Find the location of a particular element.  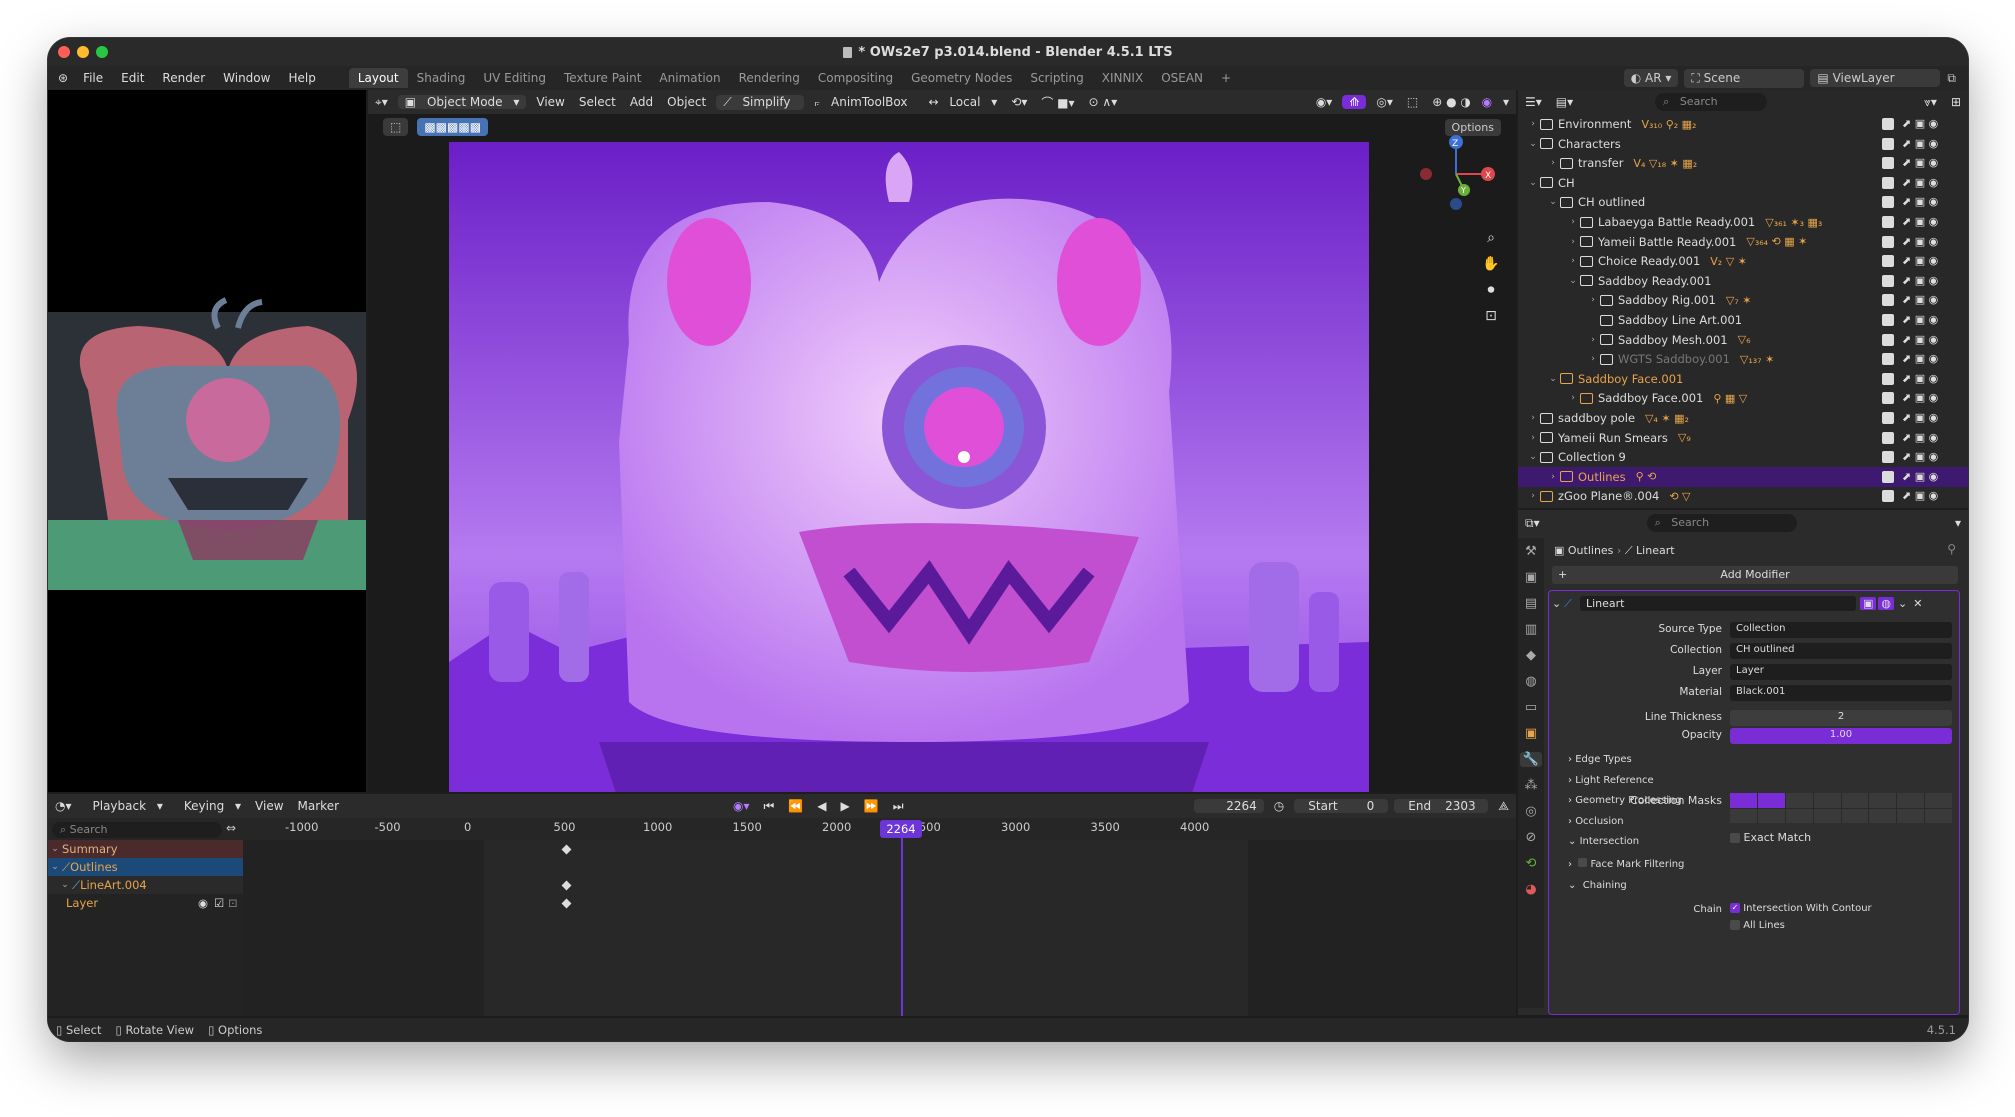

tab-animation: Animation is located at coordinates (689, 78).